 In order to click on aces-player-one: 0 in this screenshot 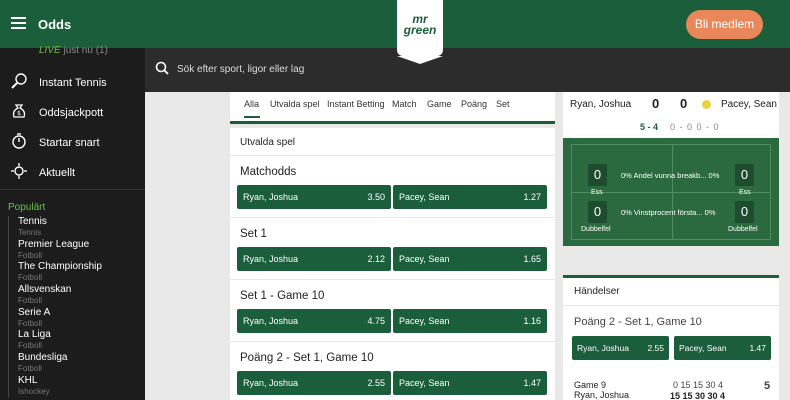, I will do `click(597, 175)`.